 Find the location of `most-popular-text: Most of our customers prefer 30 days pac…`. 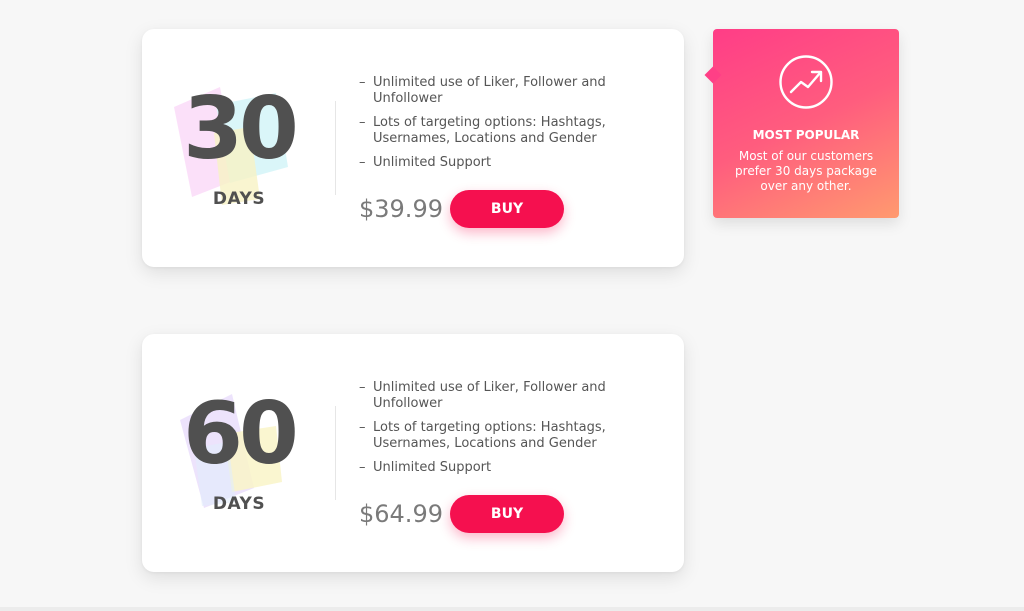

most-popular-text: Most of our customers prefer 30 days pac… is located at coordinates (806, 171).